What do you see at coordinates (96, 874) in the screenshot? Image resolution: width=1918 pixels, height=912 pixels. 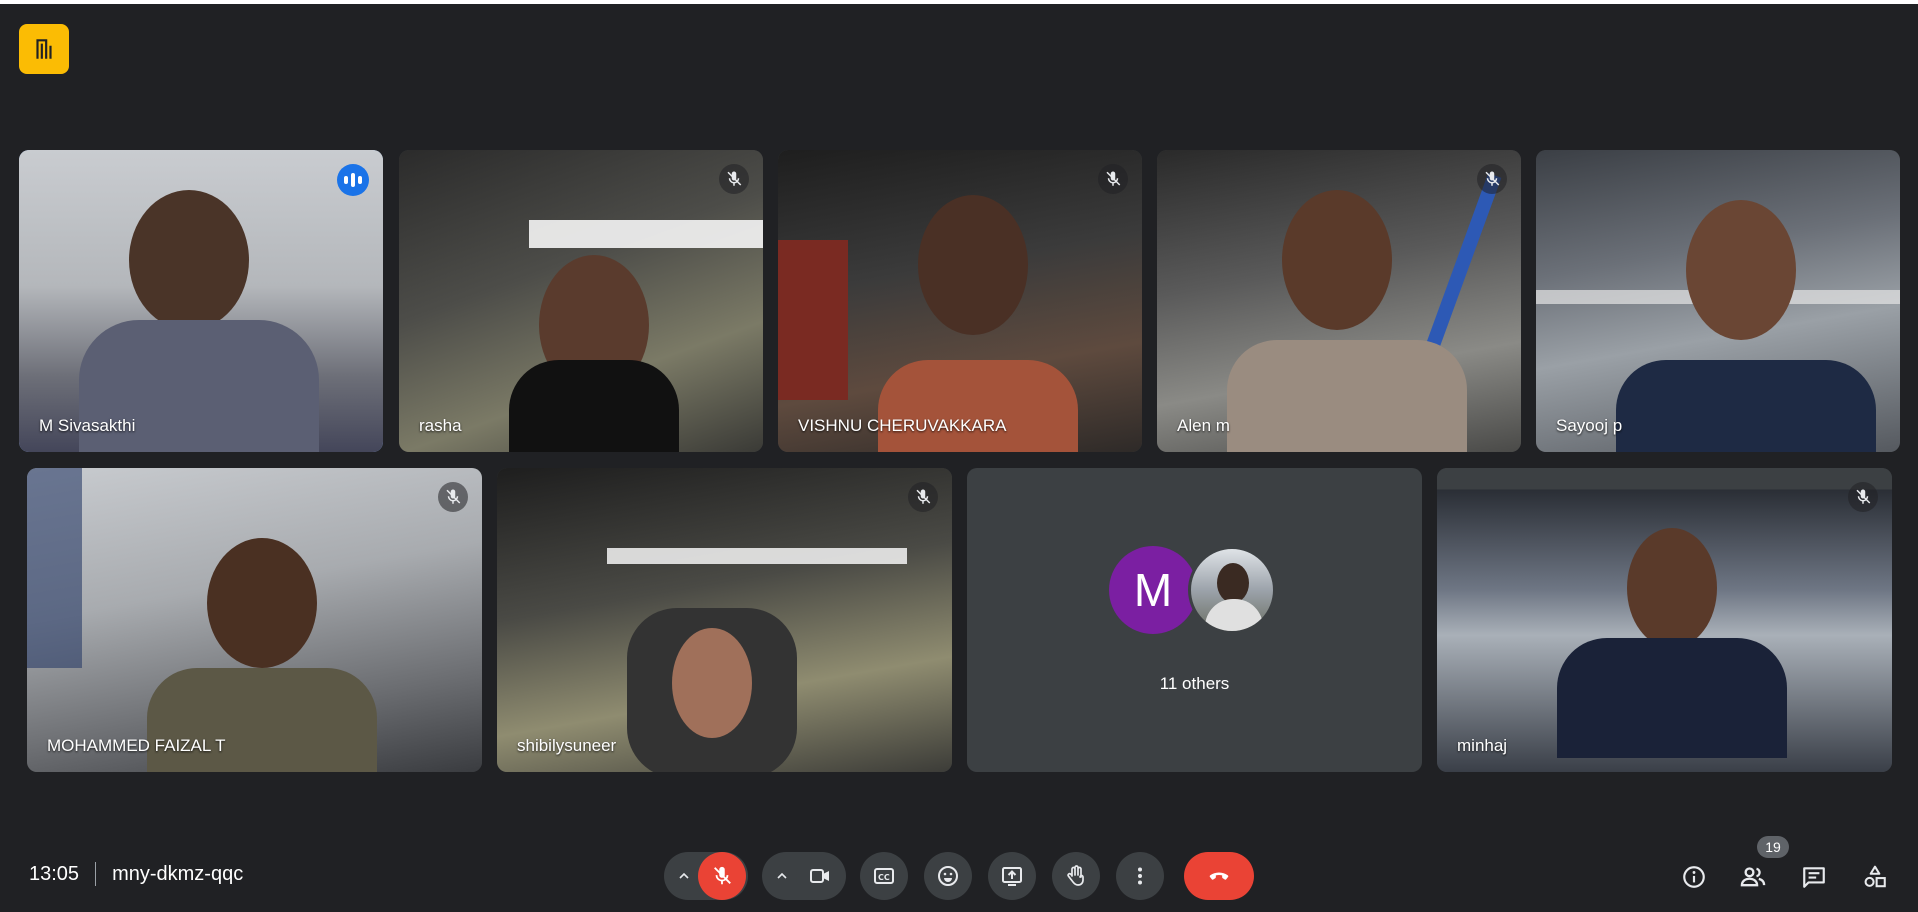 I see `divider` at bounding box center [96, 874].